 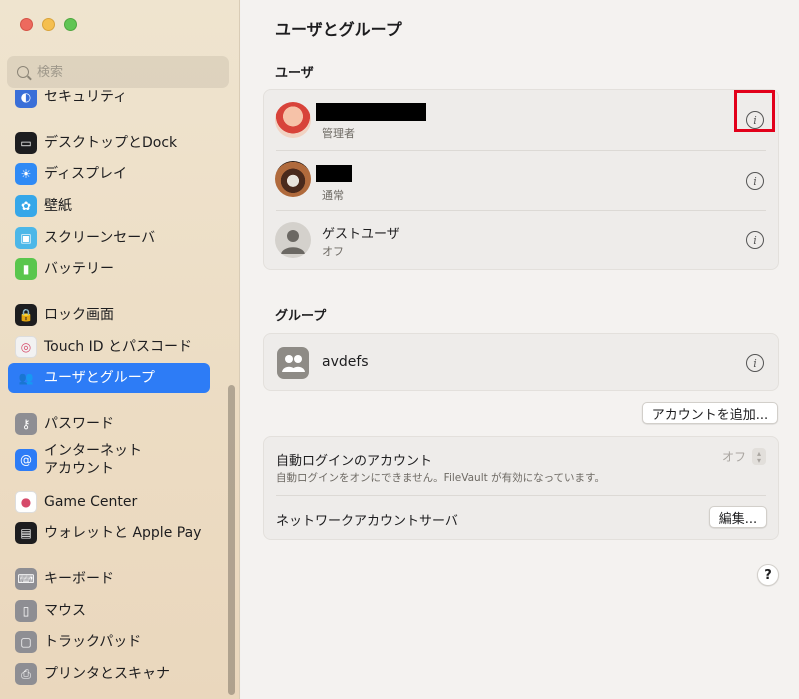 I want to click on sidebar-item-label: Game Center, so click(x=91, y=502).